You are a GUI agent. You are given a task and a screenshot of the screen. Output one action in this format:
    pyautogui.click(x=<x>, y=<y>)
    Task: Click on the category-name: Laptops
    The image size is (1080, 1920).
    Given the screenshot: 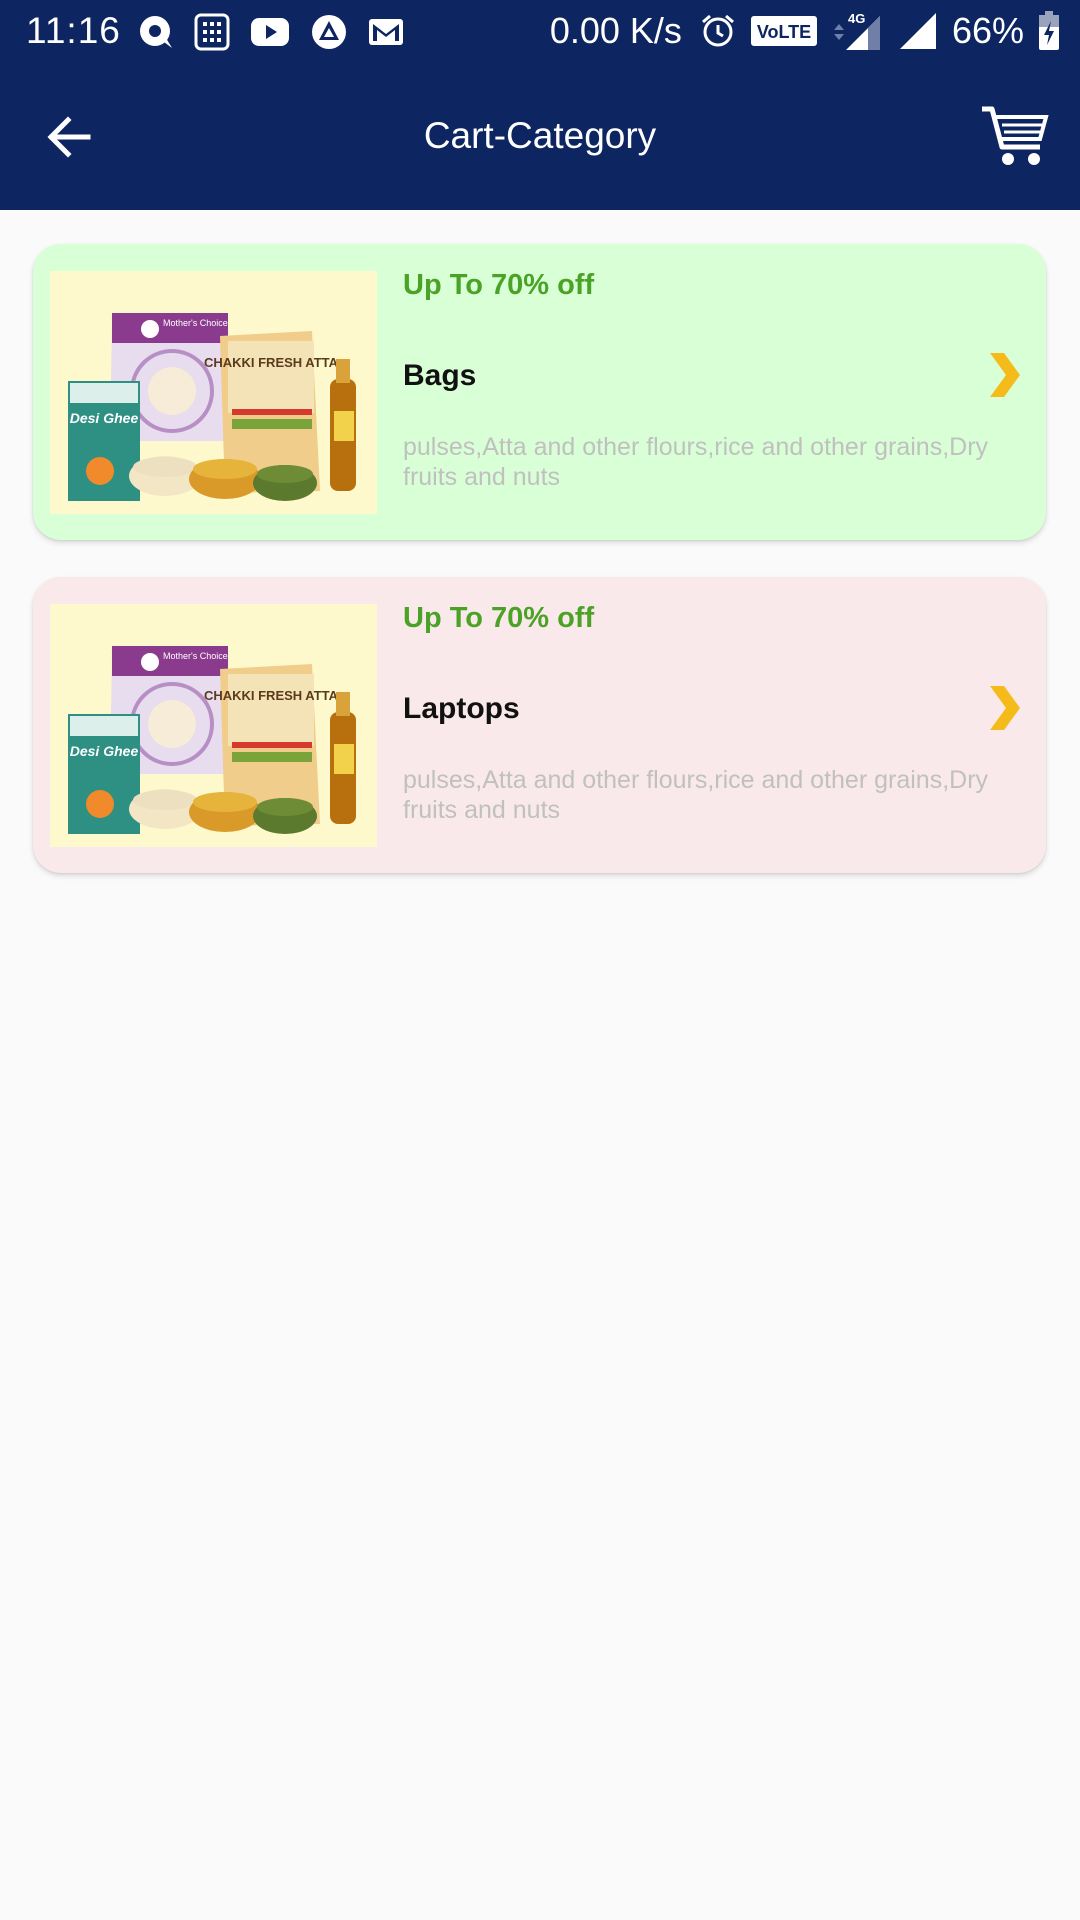 What is the action you would take?
    pyautogui.click(x=461, y=708)
    